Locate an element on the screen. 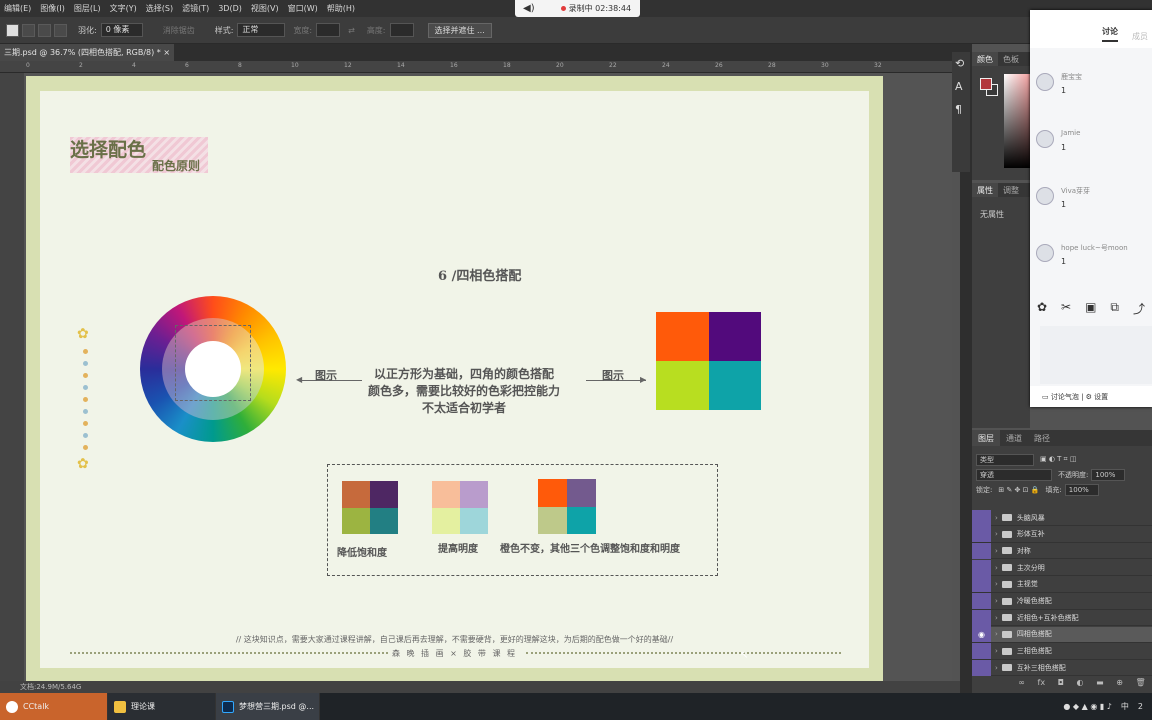  speaker-icon: ◀) is located at coordinates (529, 8).